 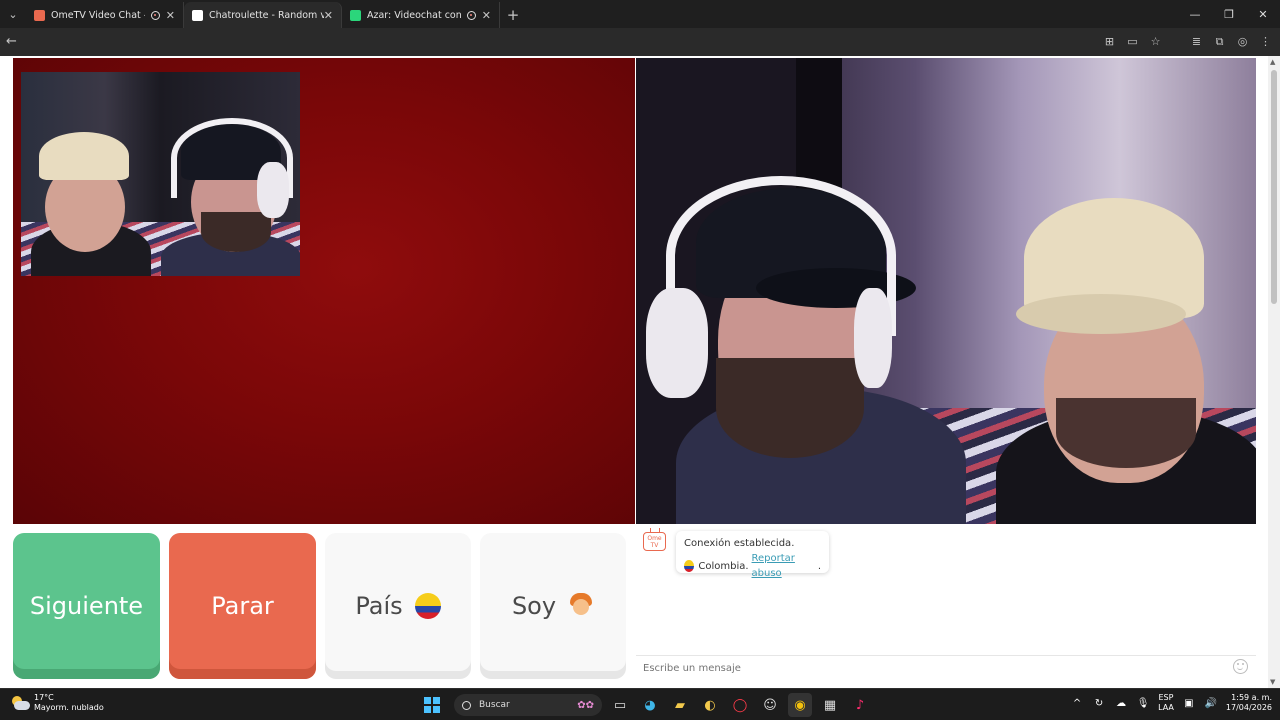 What do you see at coordinates (242, 606) in the screenshot?
I see `stop-button: Parar` at bounding box center [242, 606].